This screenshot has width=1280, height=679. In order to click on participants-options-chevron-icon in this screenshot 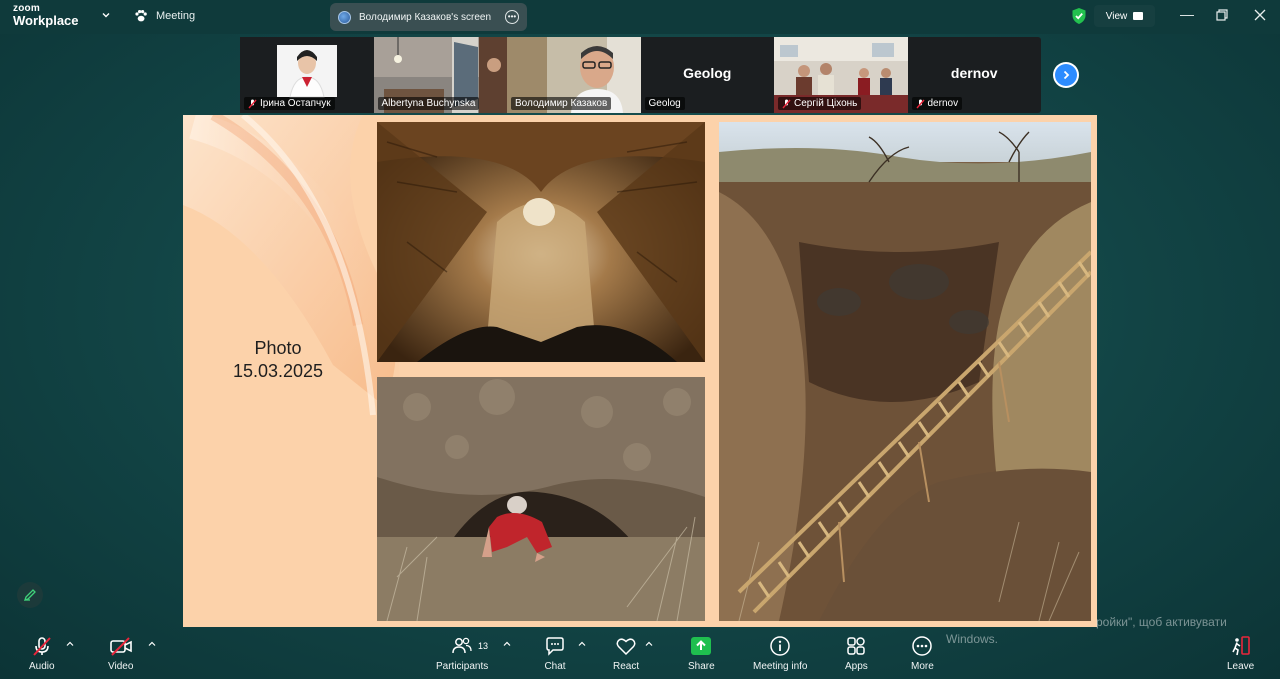, I will do `click(507, 644)`.